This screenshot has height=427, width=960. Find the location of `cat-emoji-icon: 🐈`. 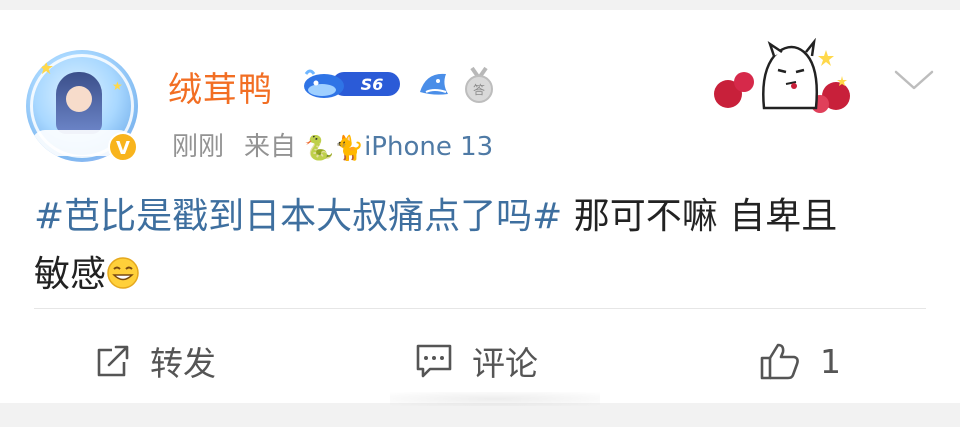

cat-emoji-icon: 🐈 is located at coordinates (349, 147).